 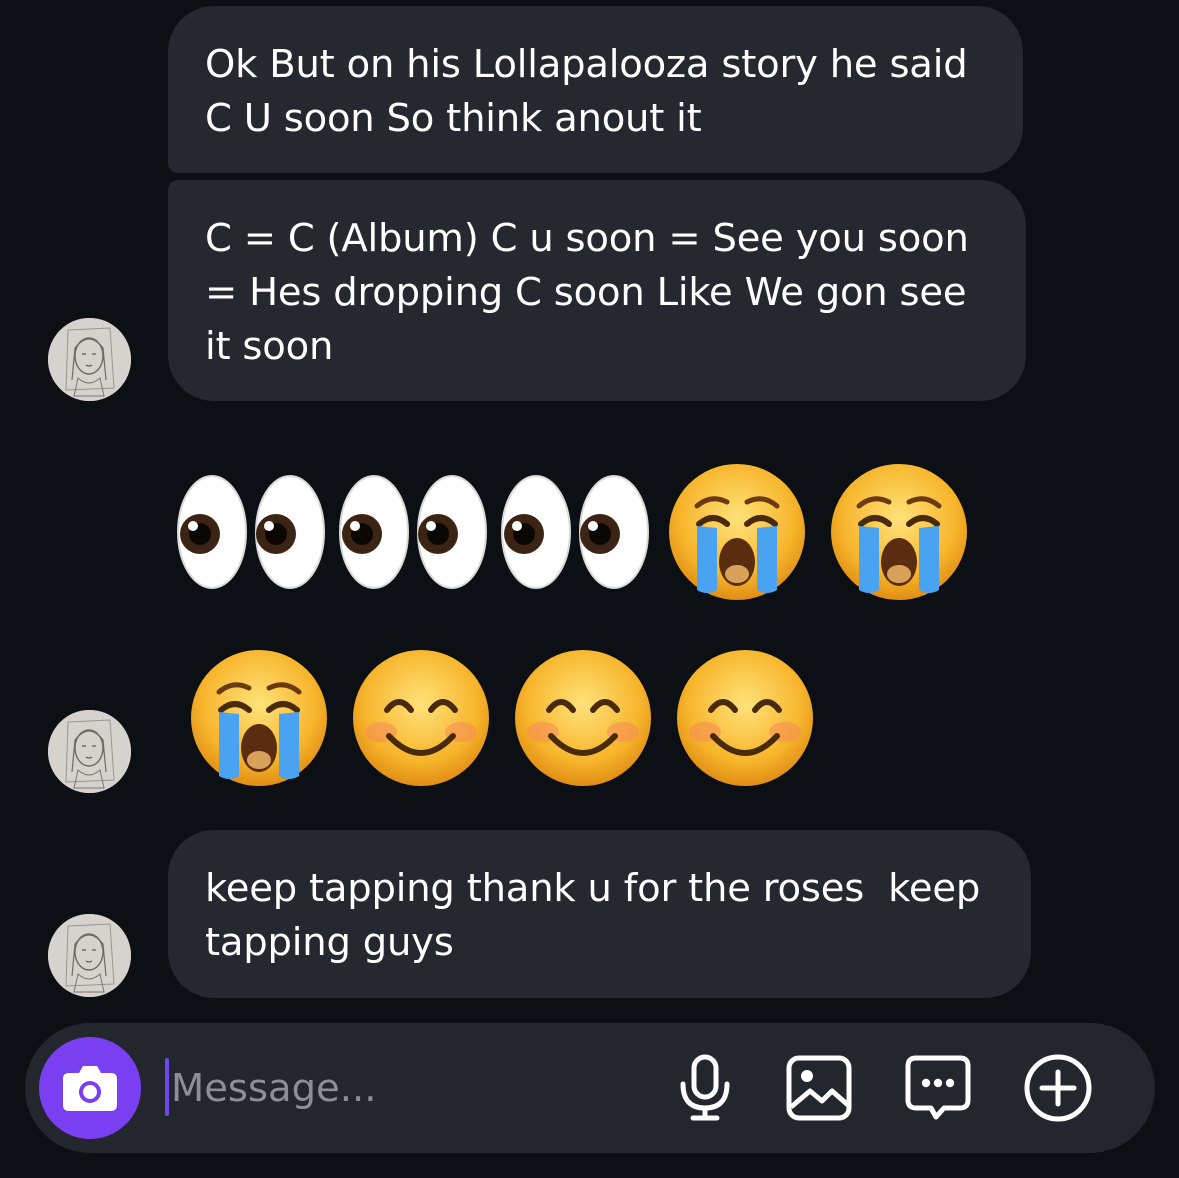 What do you see at coordinates (401, 1088) in the screenshot?
I see `message-input` at bounding box center [401, 1088].